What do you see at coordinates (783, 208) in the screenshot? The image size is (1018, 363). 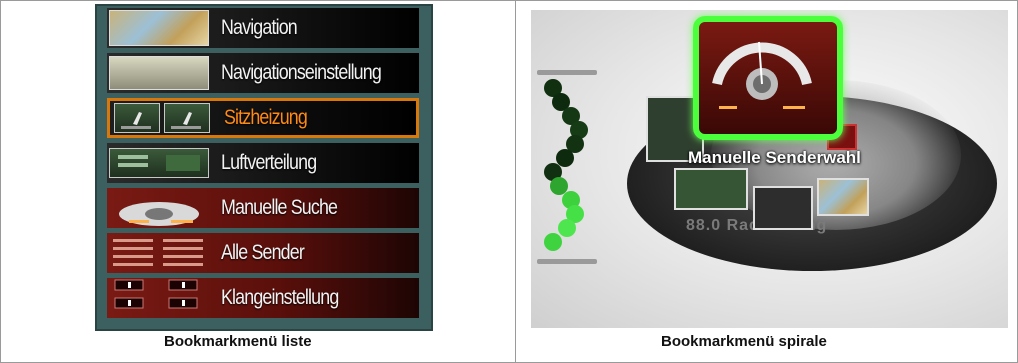 I see `spiral-card-settings` at bounding box center [783, 208].